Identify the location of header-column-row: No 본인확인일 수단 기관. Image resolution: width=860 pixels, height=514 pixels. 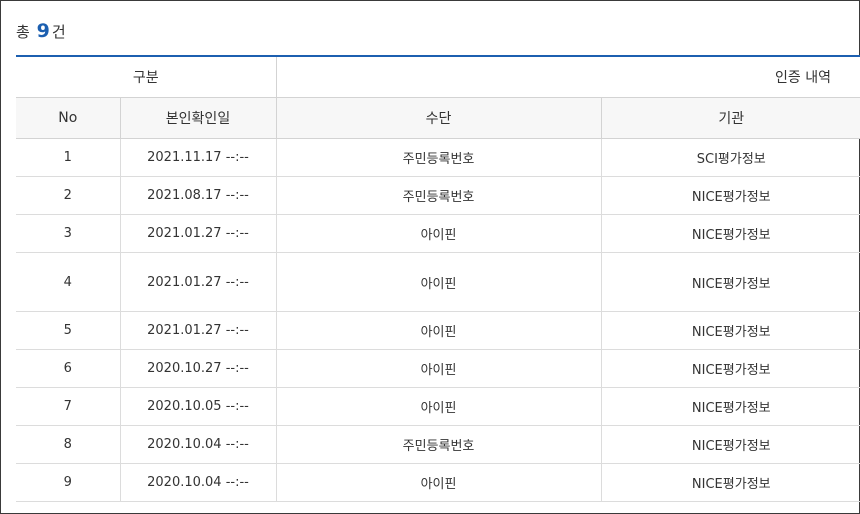
(438, 118).